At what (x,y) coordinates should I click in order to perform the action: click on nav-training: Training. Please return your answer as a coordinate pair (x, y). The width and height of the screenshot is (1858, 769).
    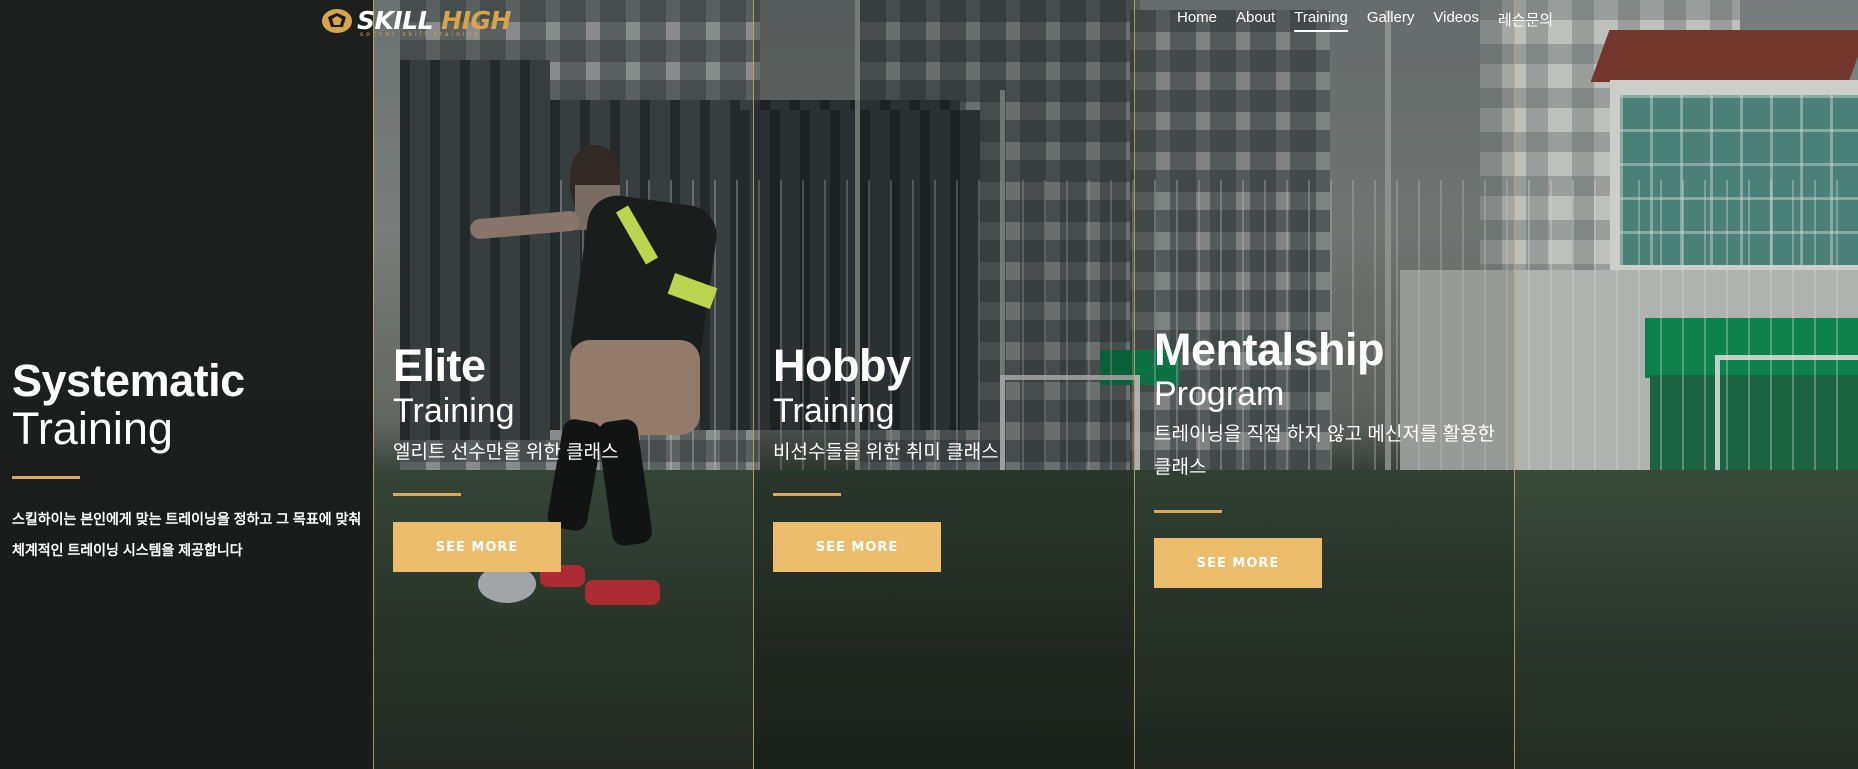
    Looking at the image, I should click on (1321, 20).